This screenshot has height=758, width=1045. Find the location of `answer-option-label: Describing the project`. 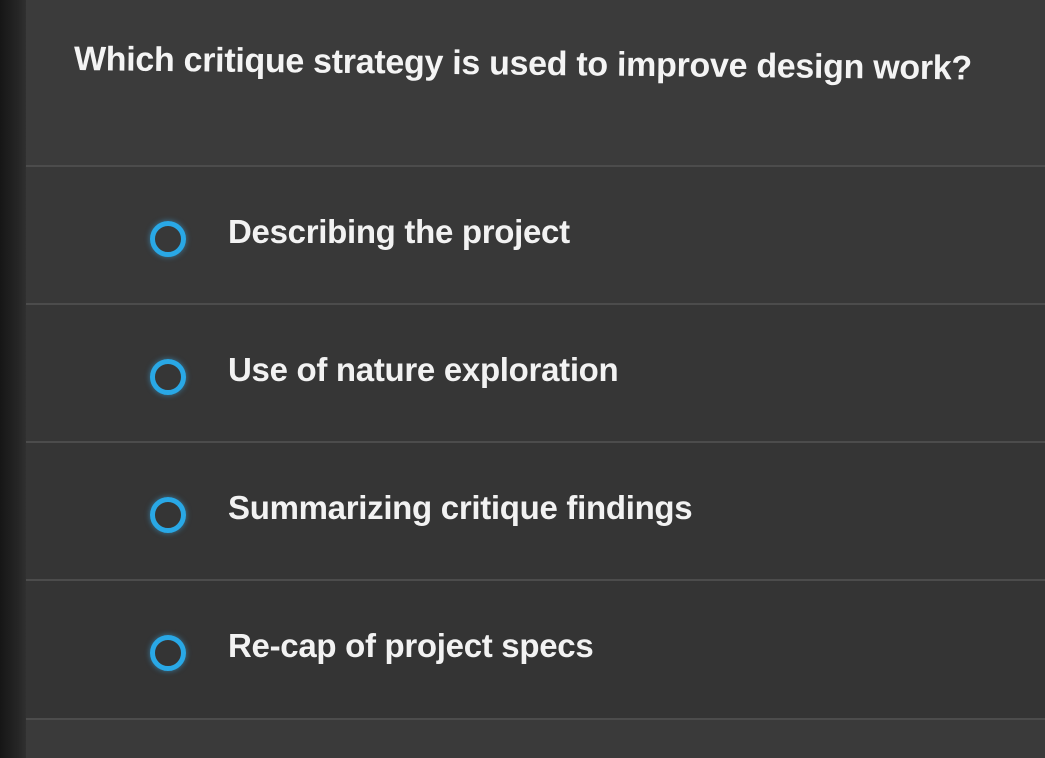

answer-option-label: Describing the project is located at coordinates (399, 231).